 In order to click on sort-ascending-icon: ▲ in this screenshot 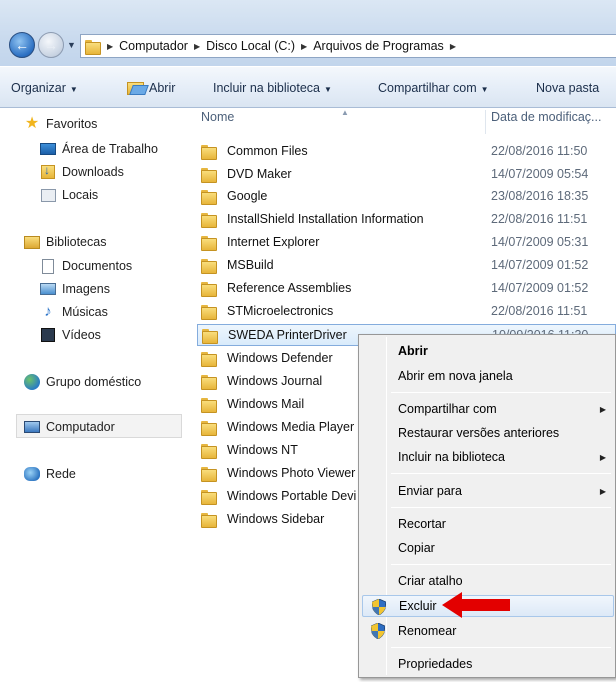, I will do `click(345, 112)`.